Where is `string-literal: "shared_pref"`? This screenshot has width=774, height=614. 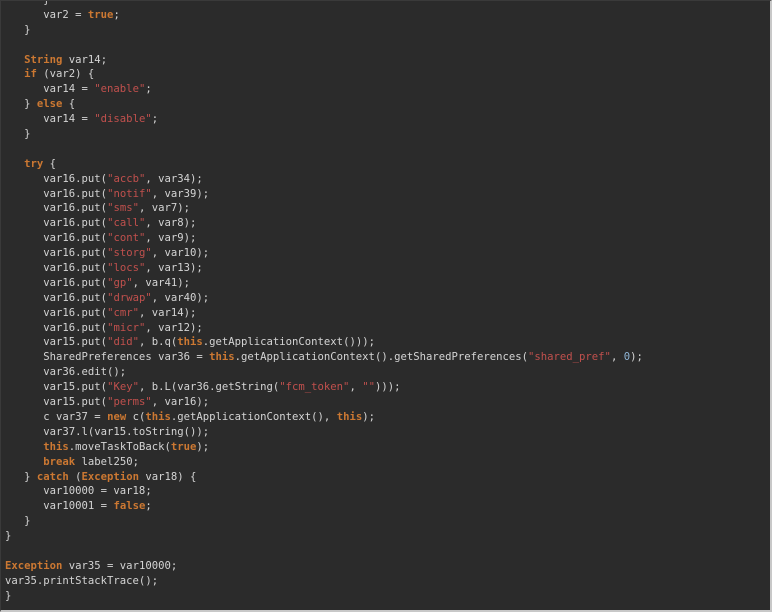 string-literal: "shared_pref" is located at coordinates (569, 357).